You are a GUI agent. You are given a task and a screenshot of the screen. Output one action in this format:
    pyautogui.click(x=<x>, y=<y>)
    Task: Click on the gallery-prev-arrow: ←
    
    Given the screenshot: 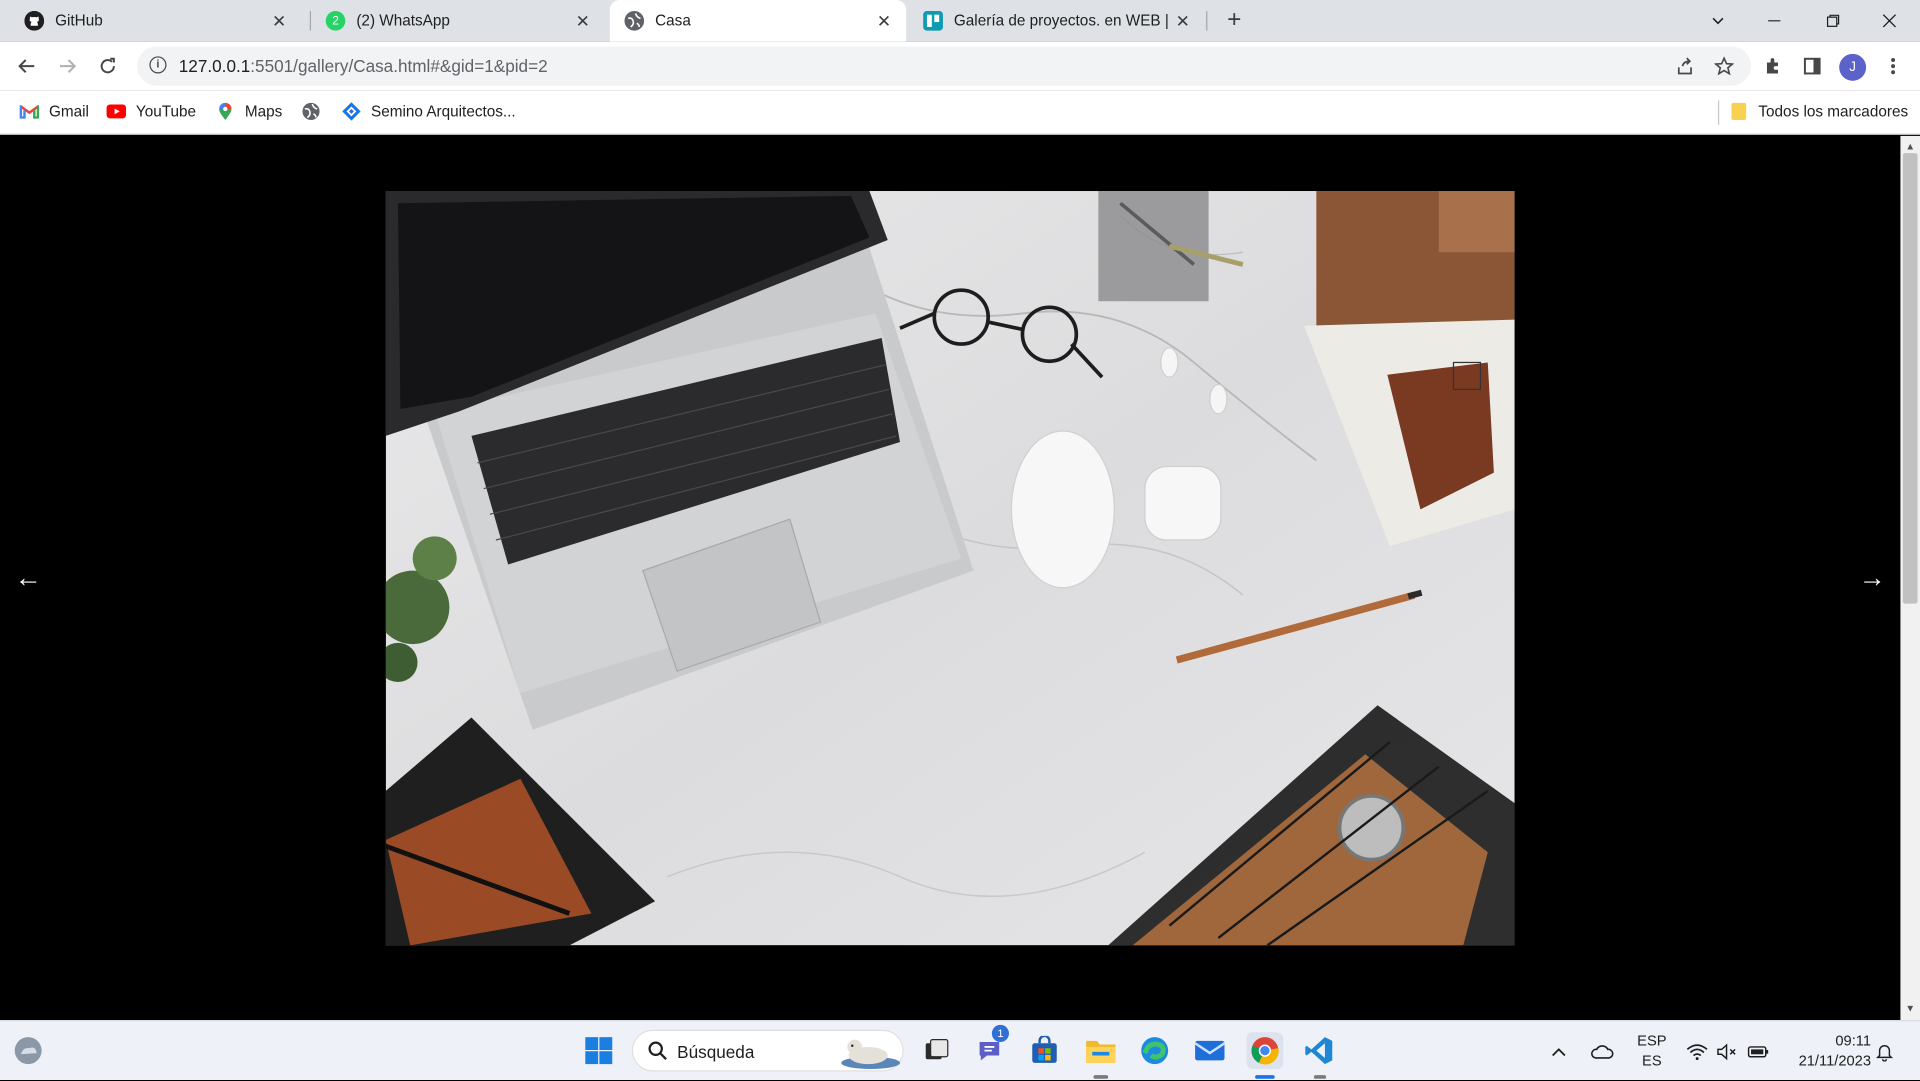 What is the action you would take?
    pyautogui.click(x=28, y=578)
    